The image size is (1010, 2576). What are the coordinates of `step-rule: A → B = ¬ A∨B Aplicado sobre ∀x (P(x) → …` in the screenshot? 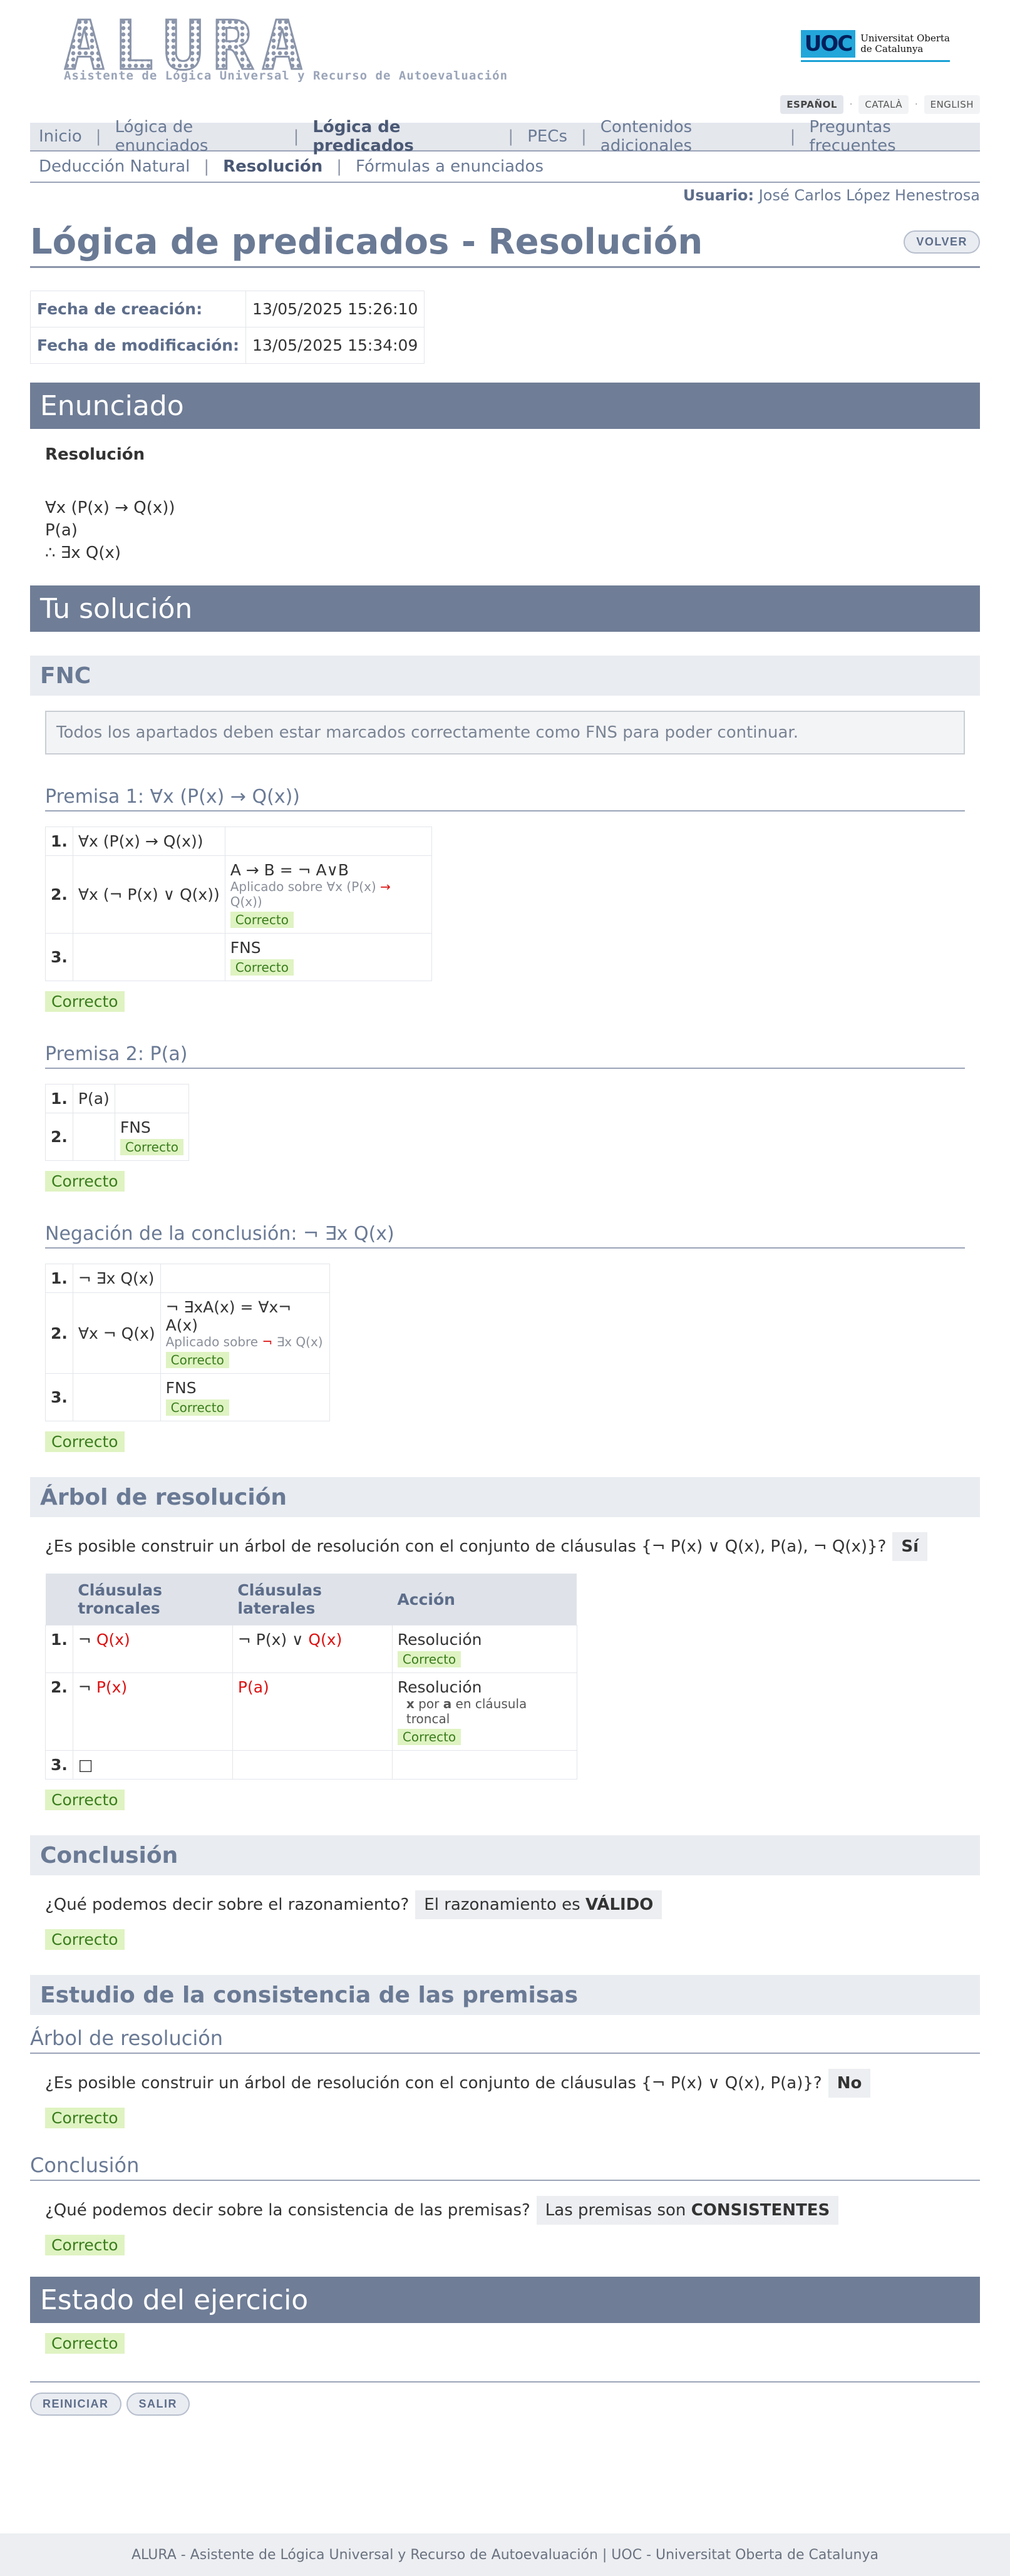 It's located at (328, 894).